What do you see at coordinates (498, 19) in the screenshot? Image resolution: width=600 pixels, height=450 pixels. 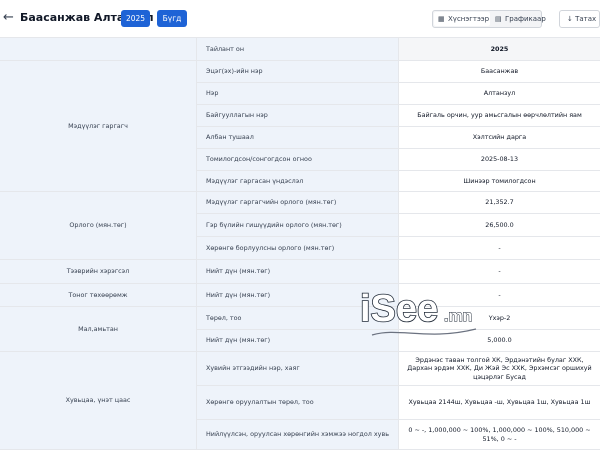 I see `bar-chart-icon: ▤` at bounding box center [498, 19].